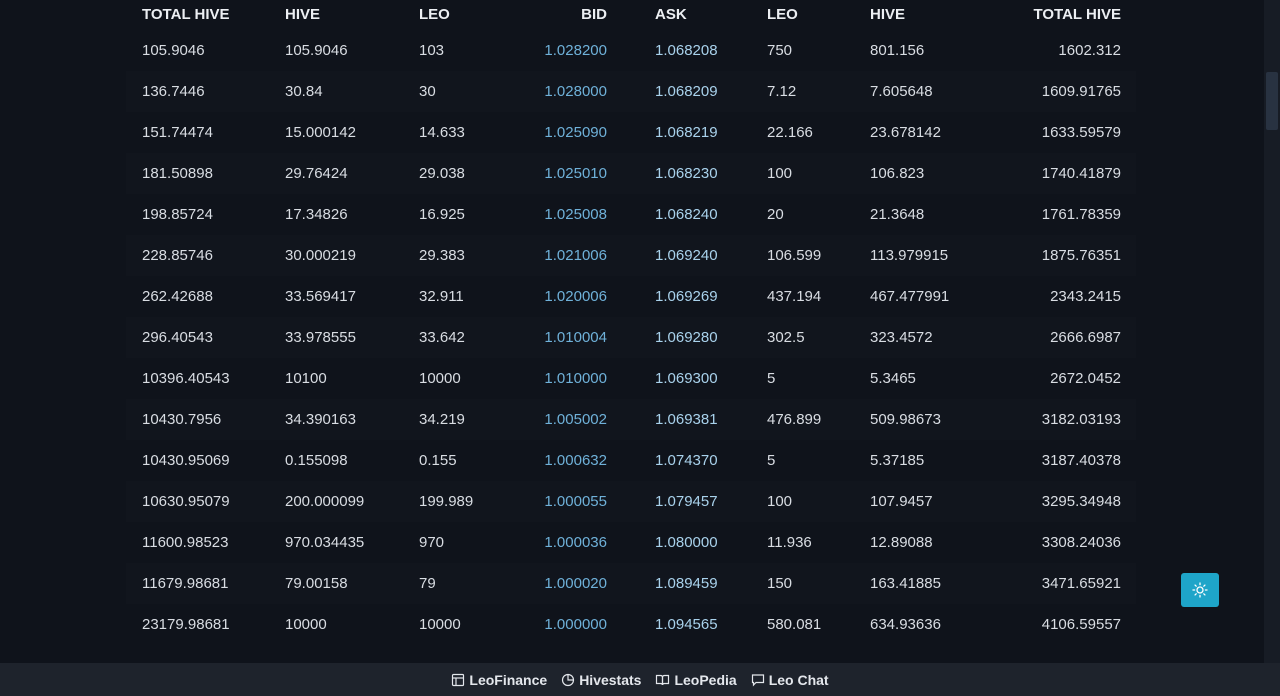 The image size is (1280, 696). What do you see at coordinates (575, 214) in the screenshot?
I see `bid-price-cell: 1.025008` at bounding box center [575, 214].